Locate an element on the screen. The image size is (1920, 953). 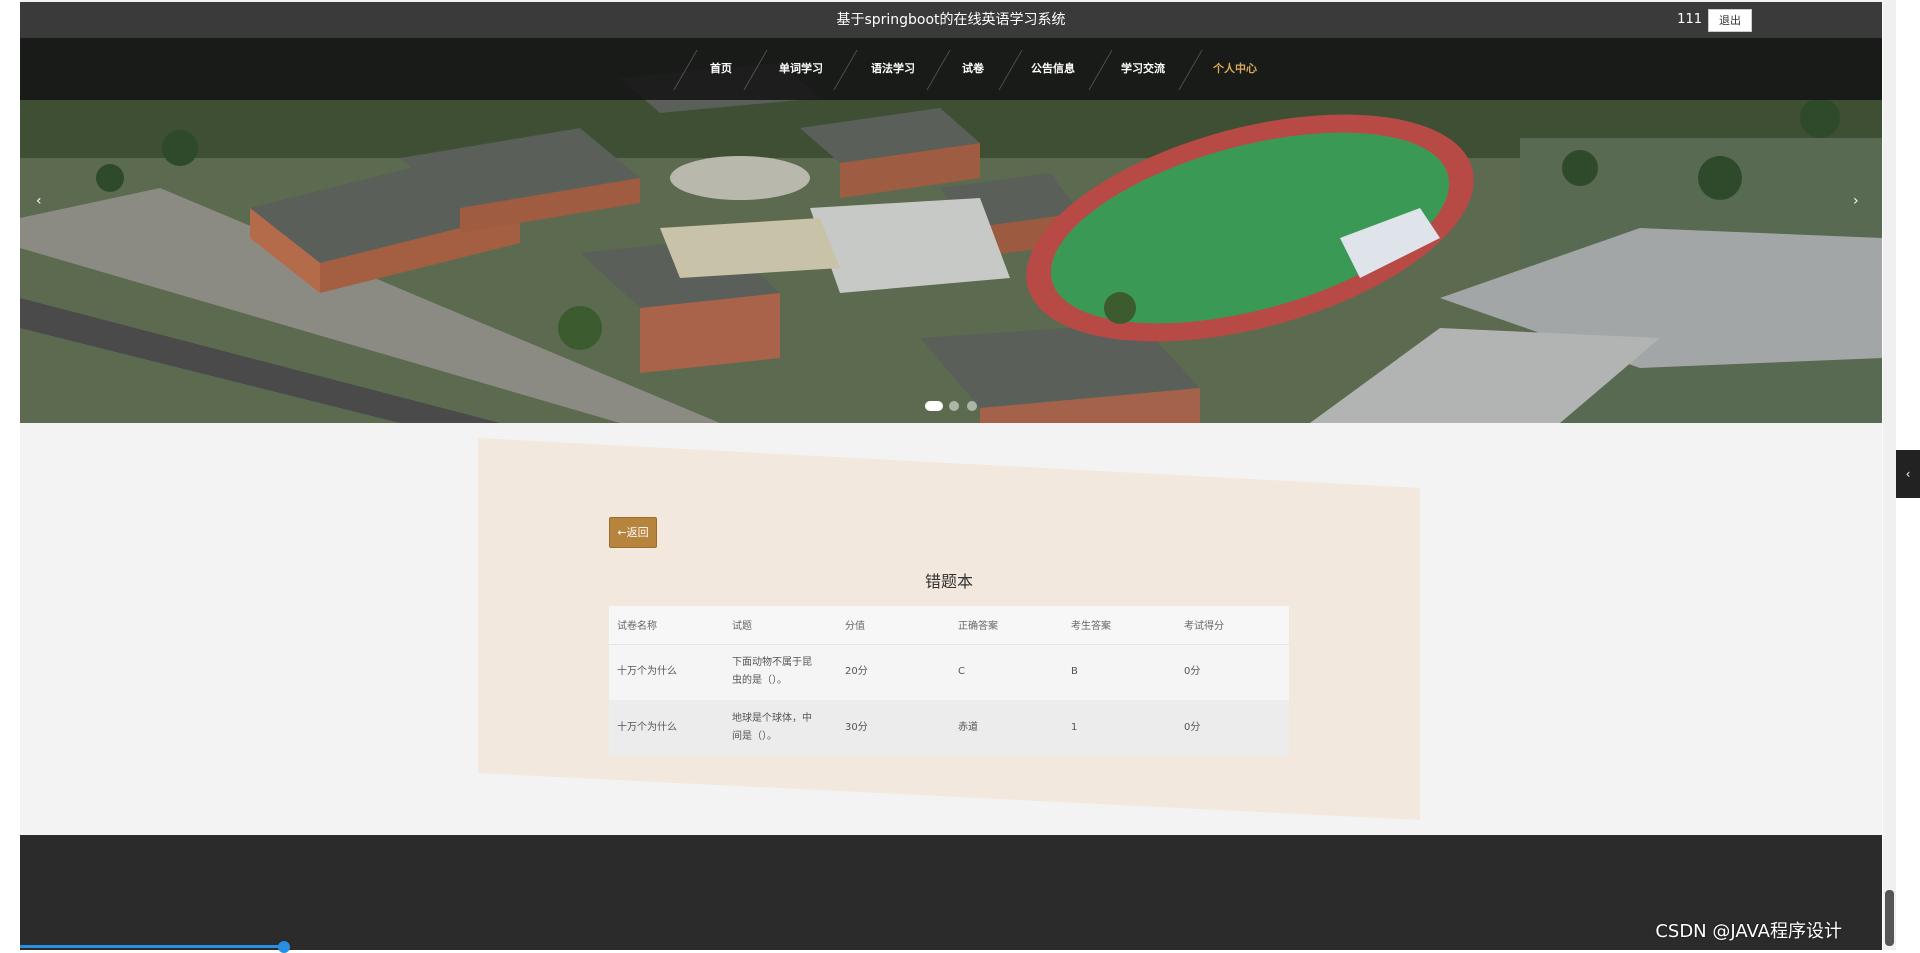
col-score-value: 分值 is located at coordinates (893, 625).